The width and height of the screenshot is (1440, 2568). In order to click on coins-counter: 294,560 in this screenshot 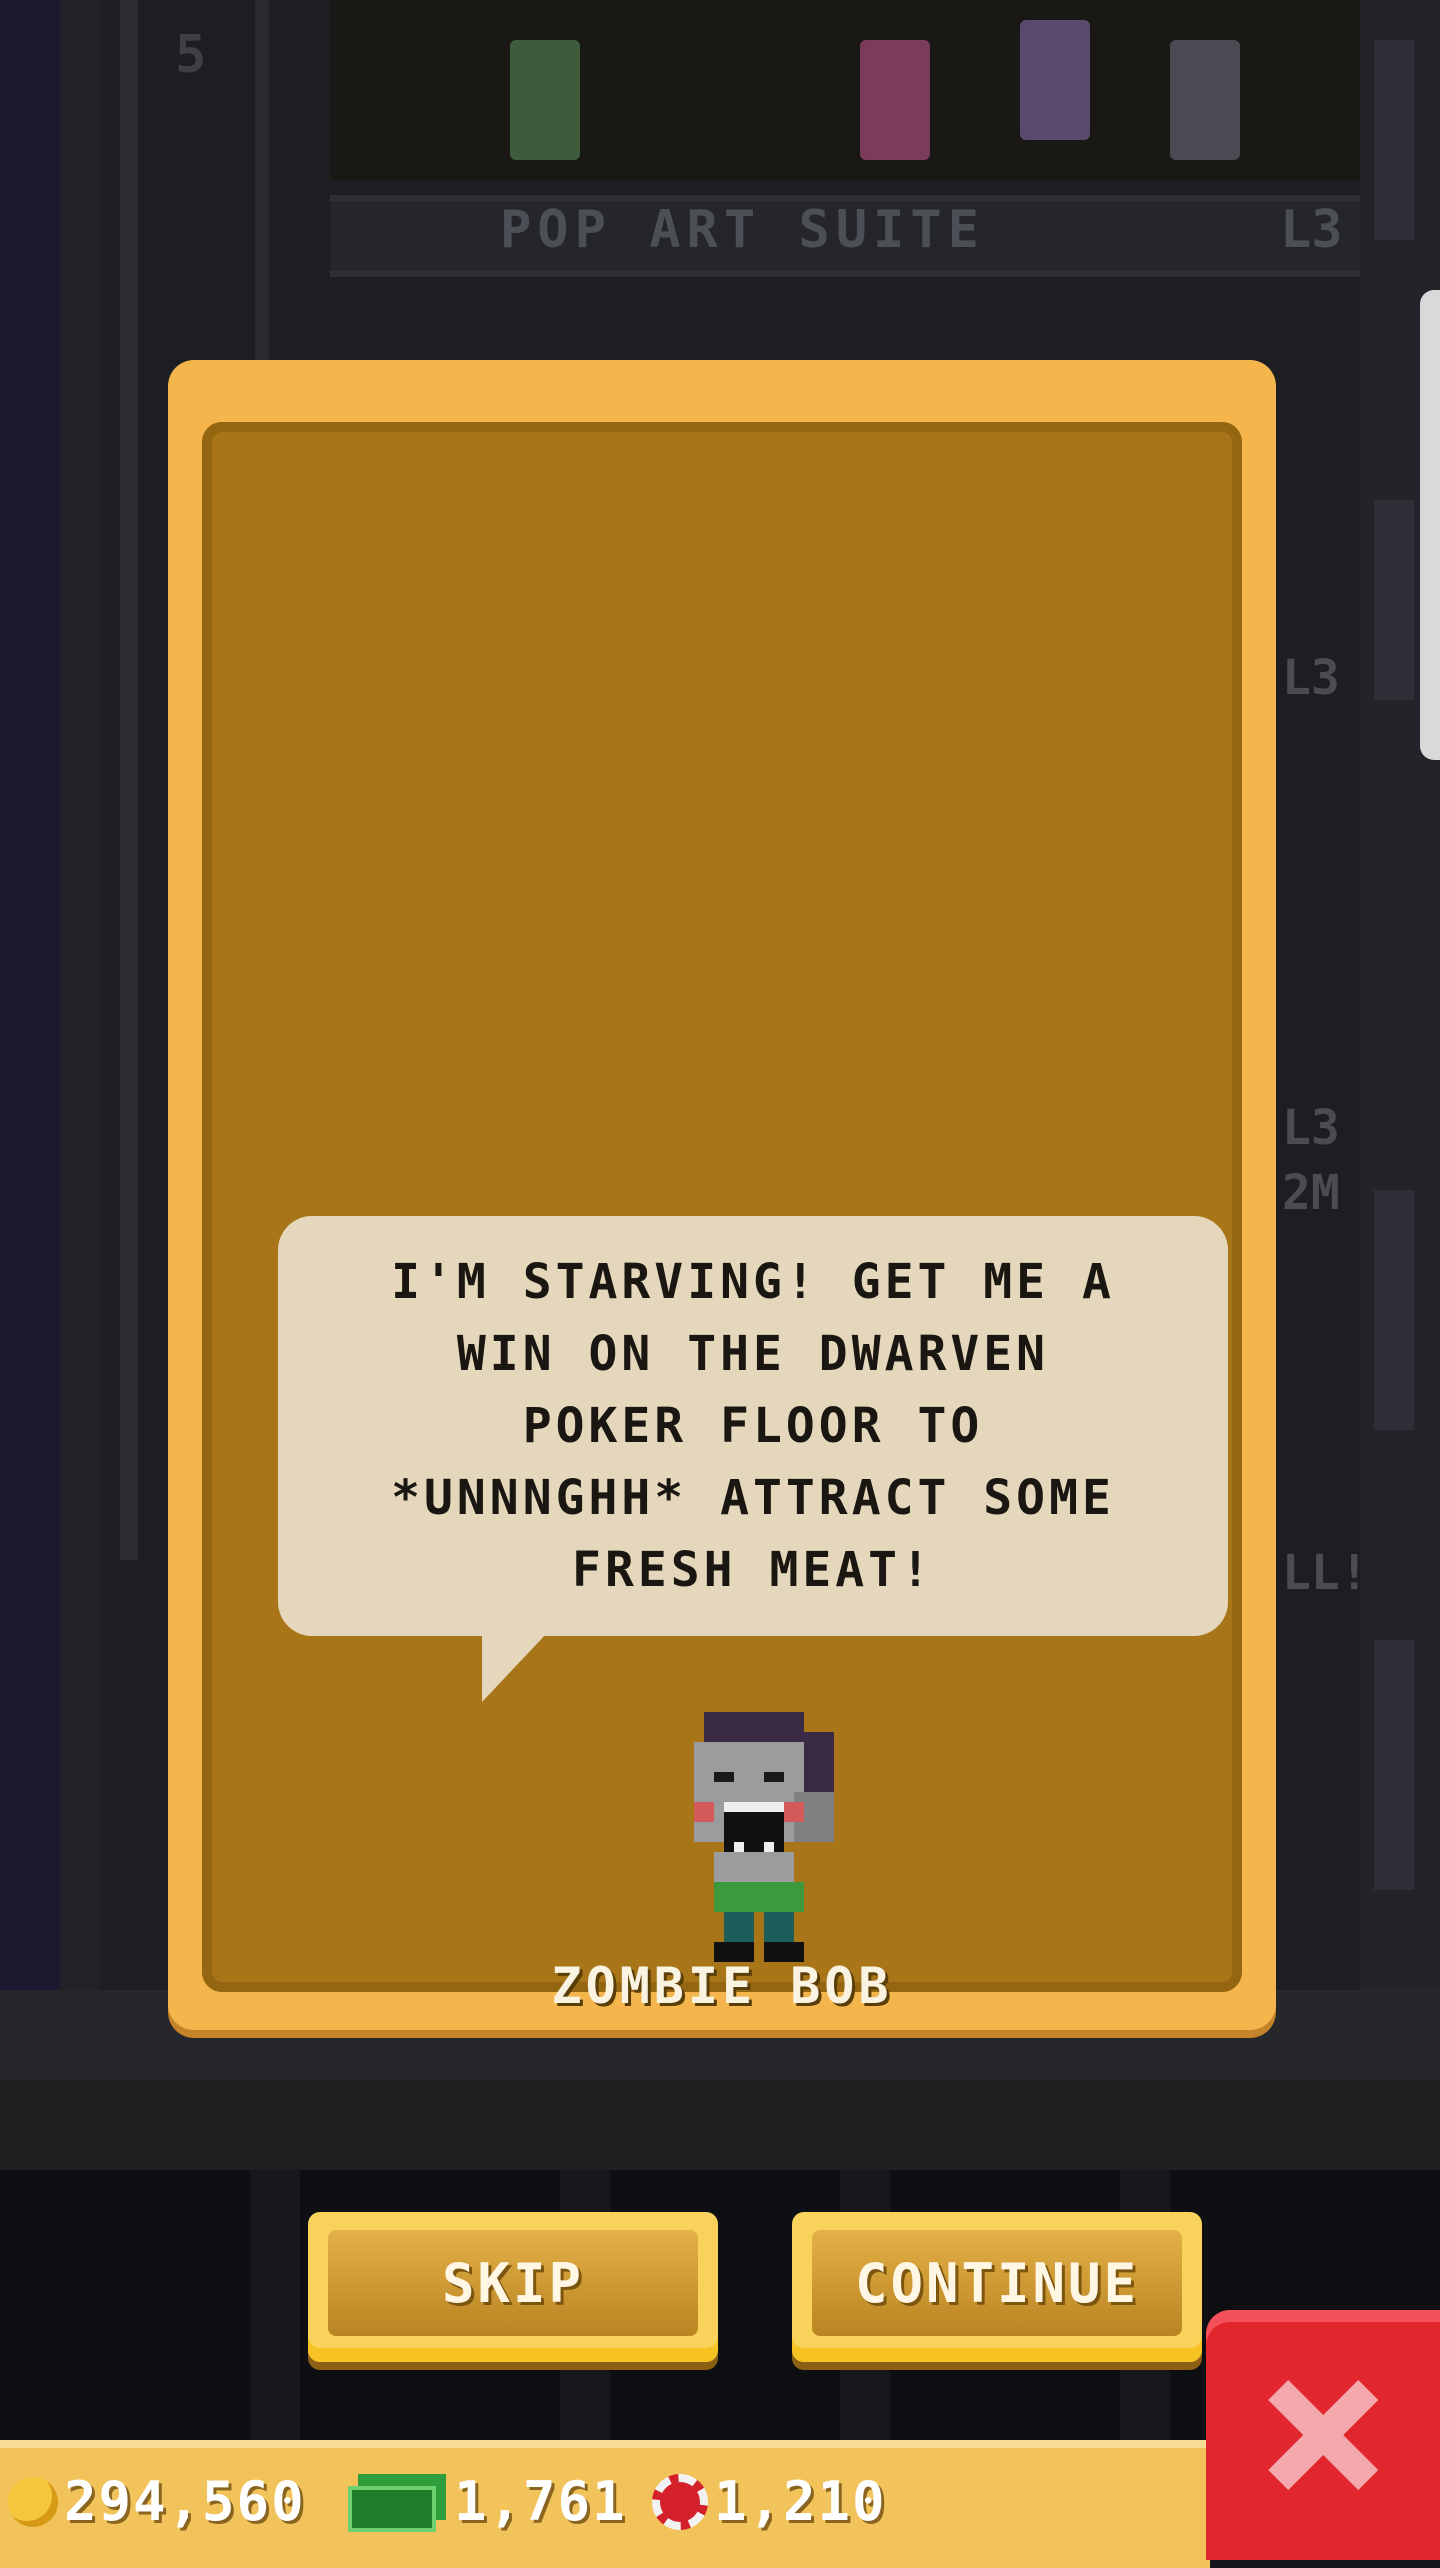, I will do `click(157, 2501)`.